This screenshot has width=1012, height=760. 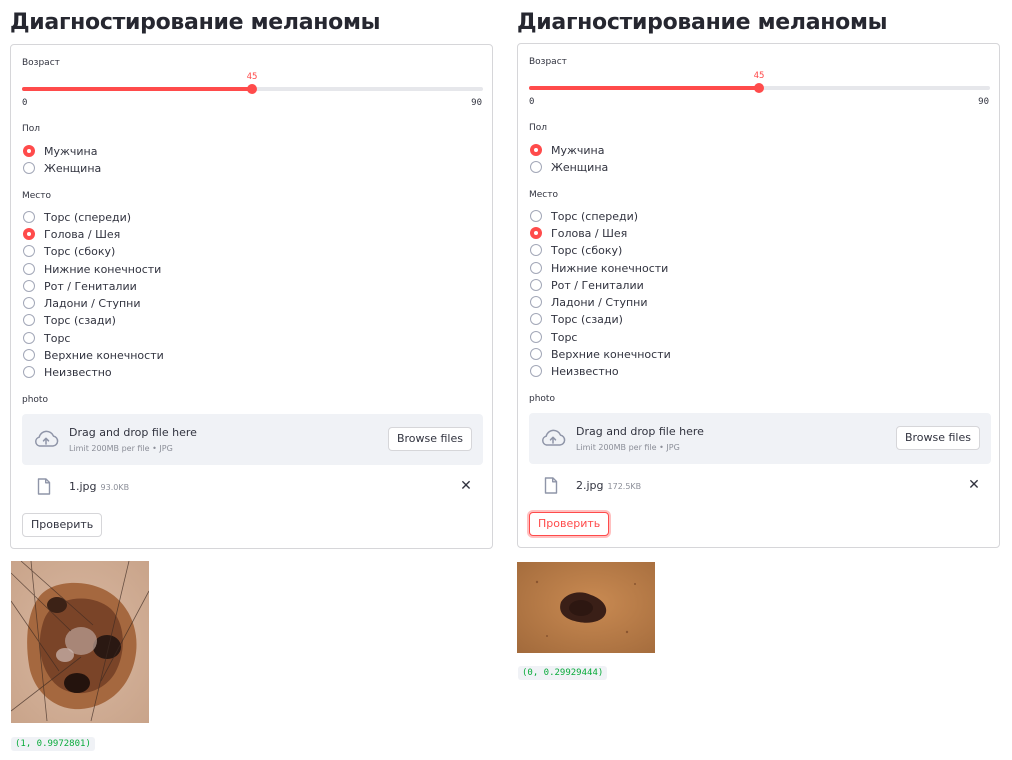 I want to click on file-name: 2.jpg 172.5KB, so click(x=608, y=485).